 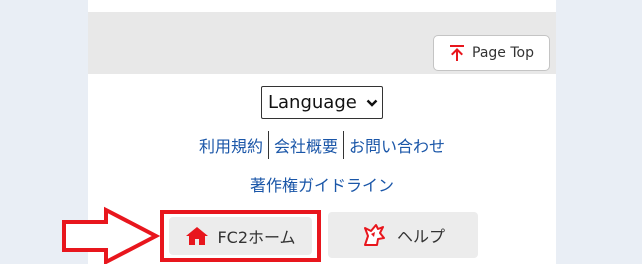 What do you see at coordinates (374, 235) in the screenshot?
I see `unicorn-icon` at bounding box center [374, 235].